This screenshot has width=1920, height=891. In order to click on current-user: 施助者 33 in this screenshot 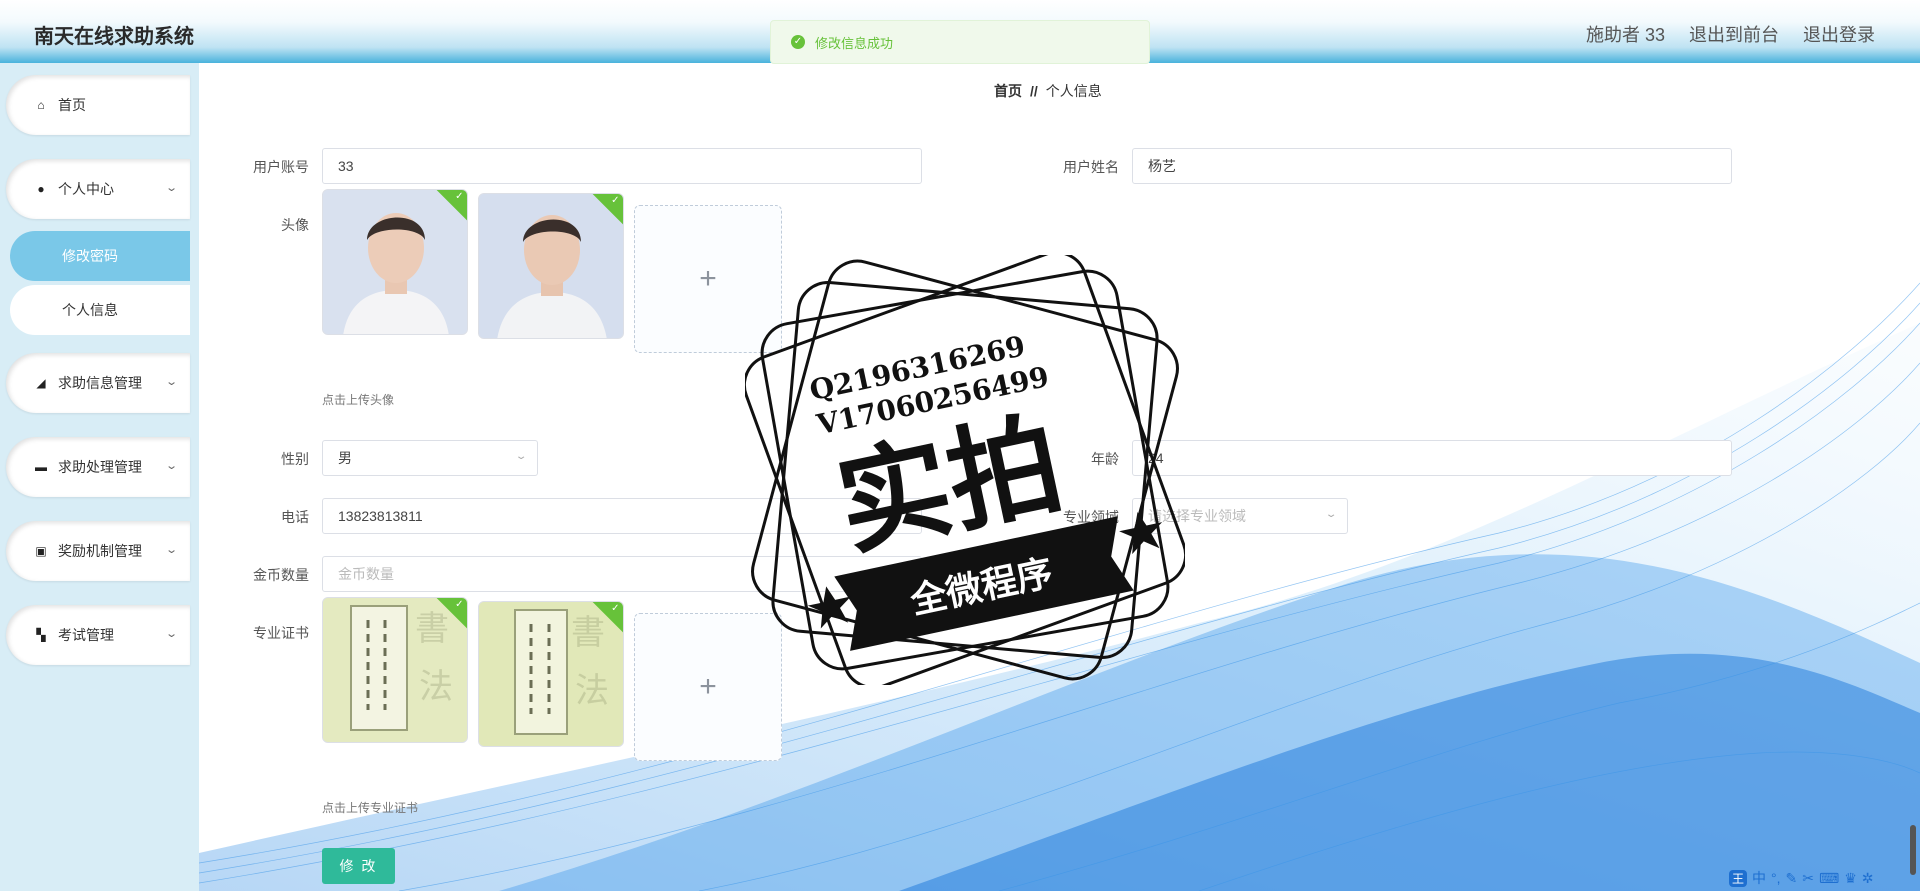, I will do `click(1625, 35)`.